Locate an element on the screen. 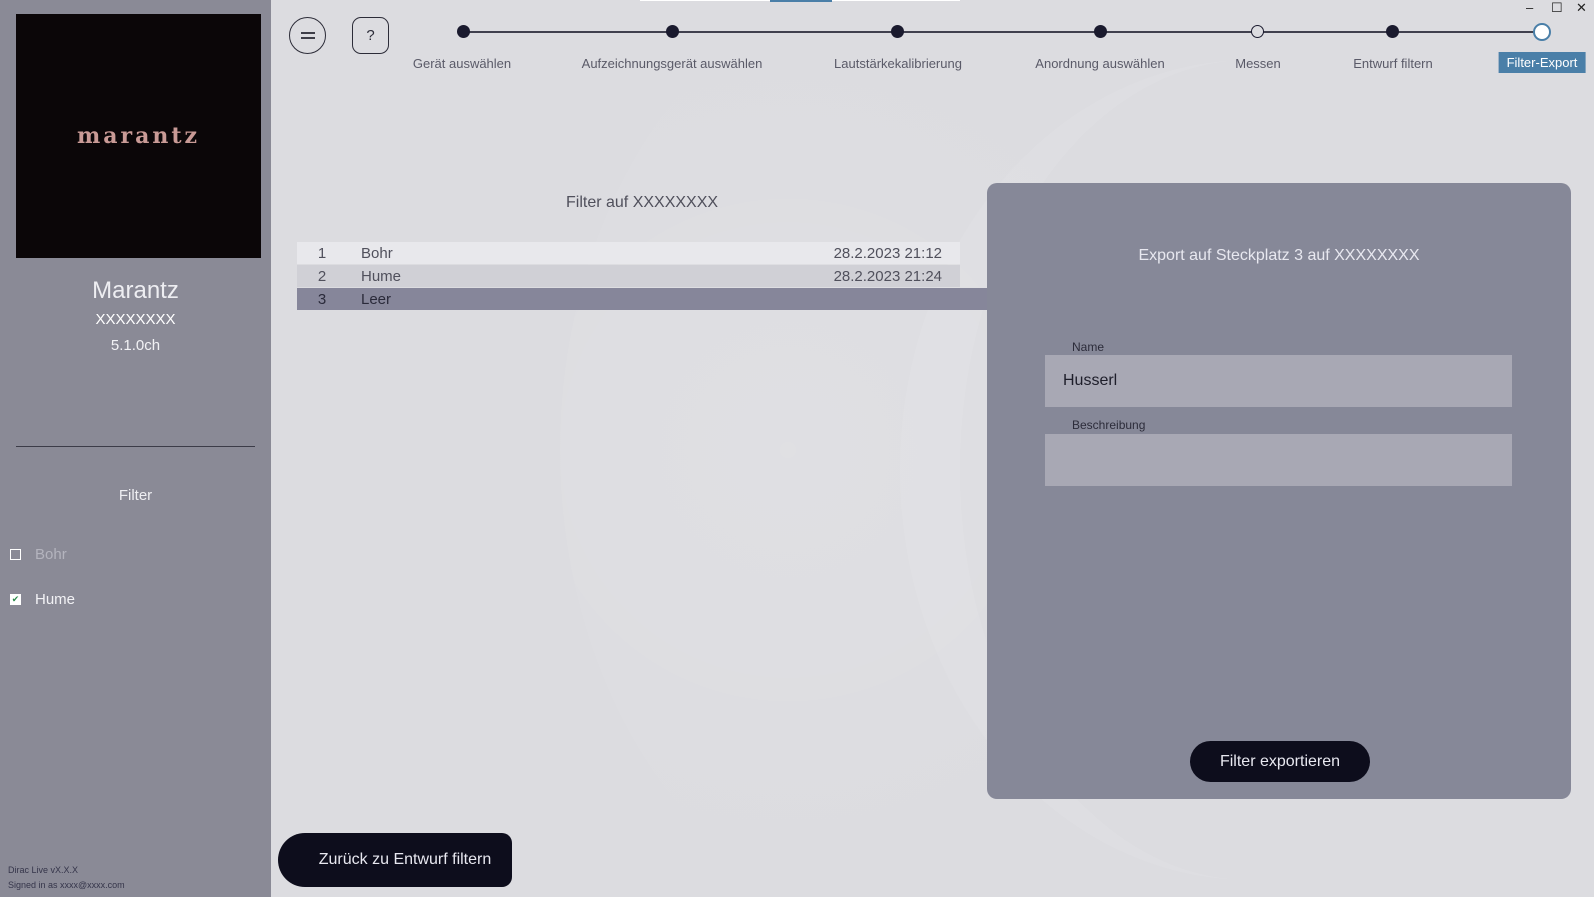  filter-label-hume: Hume is located at coordinates (55, 599).